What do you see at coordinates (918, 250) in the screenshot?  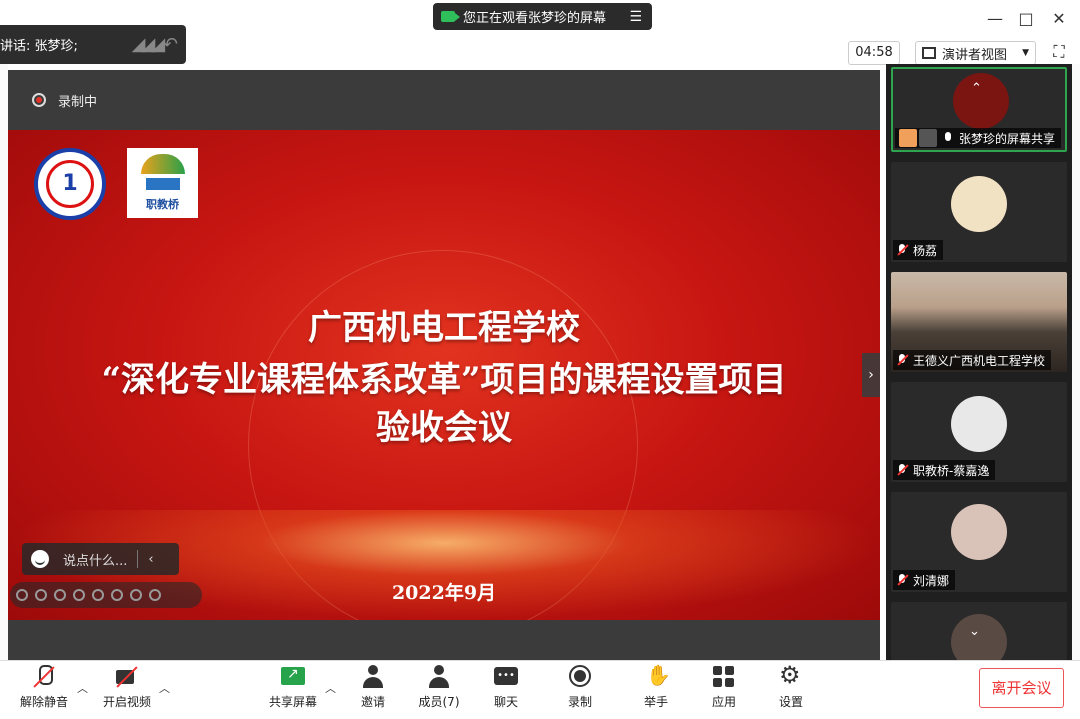 I see `participant-namebar: 杨荔` at bounding box center [918, 250].